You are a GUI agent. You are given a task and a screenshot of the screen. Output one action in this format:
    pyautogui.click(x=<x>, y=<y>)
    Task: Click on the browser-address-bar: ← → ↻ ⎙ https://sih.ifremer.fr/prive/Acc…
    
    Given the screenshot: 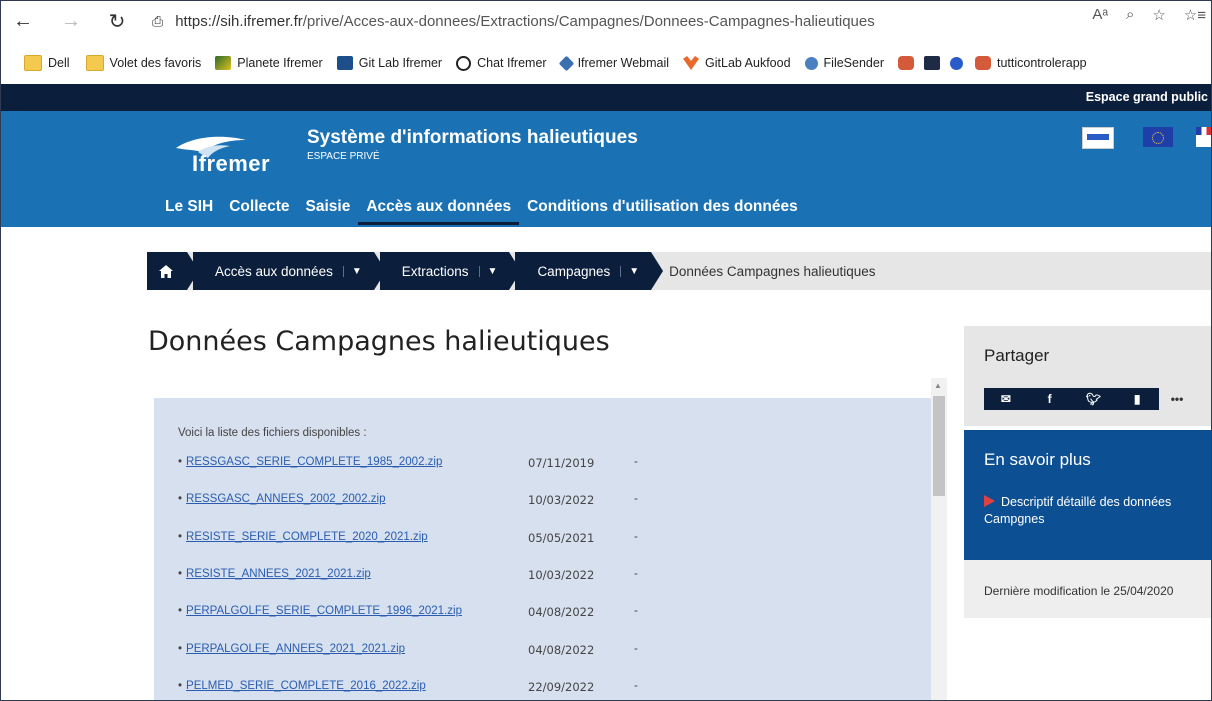 What is the action you would take?
    pyautogui.click(x=606, y=21)
    